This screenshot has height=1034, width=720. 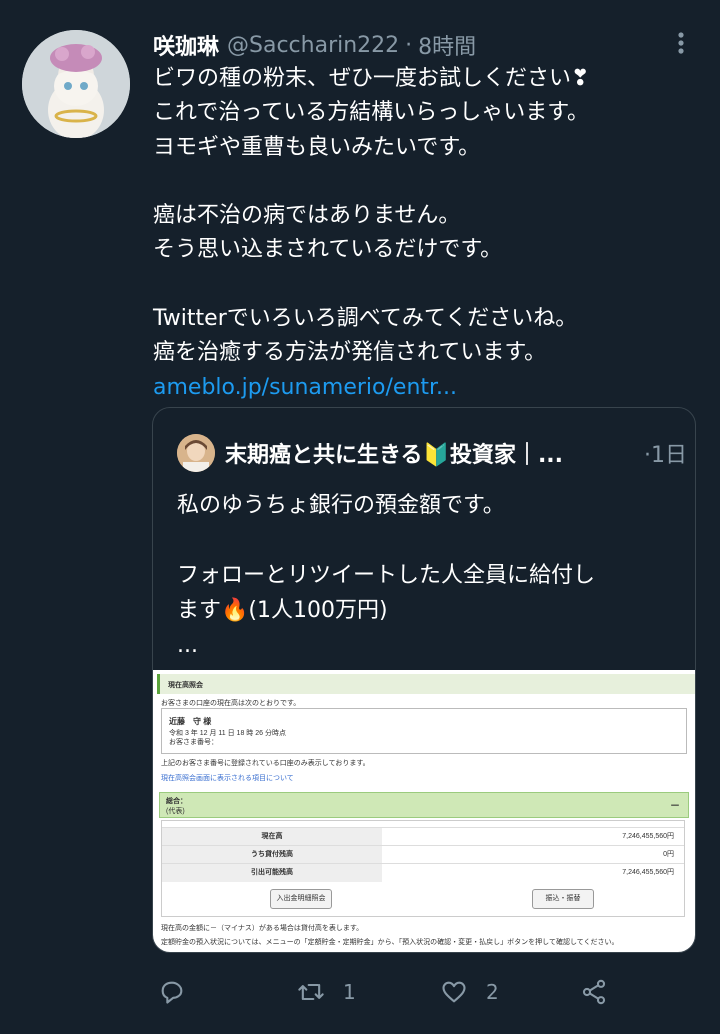 I want to click on quoted-text-line, so click(x=427, y=540).